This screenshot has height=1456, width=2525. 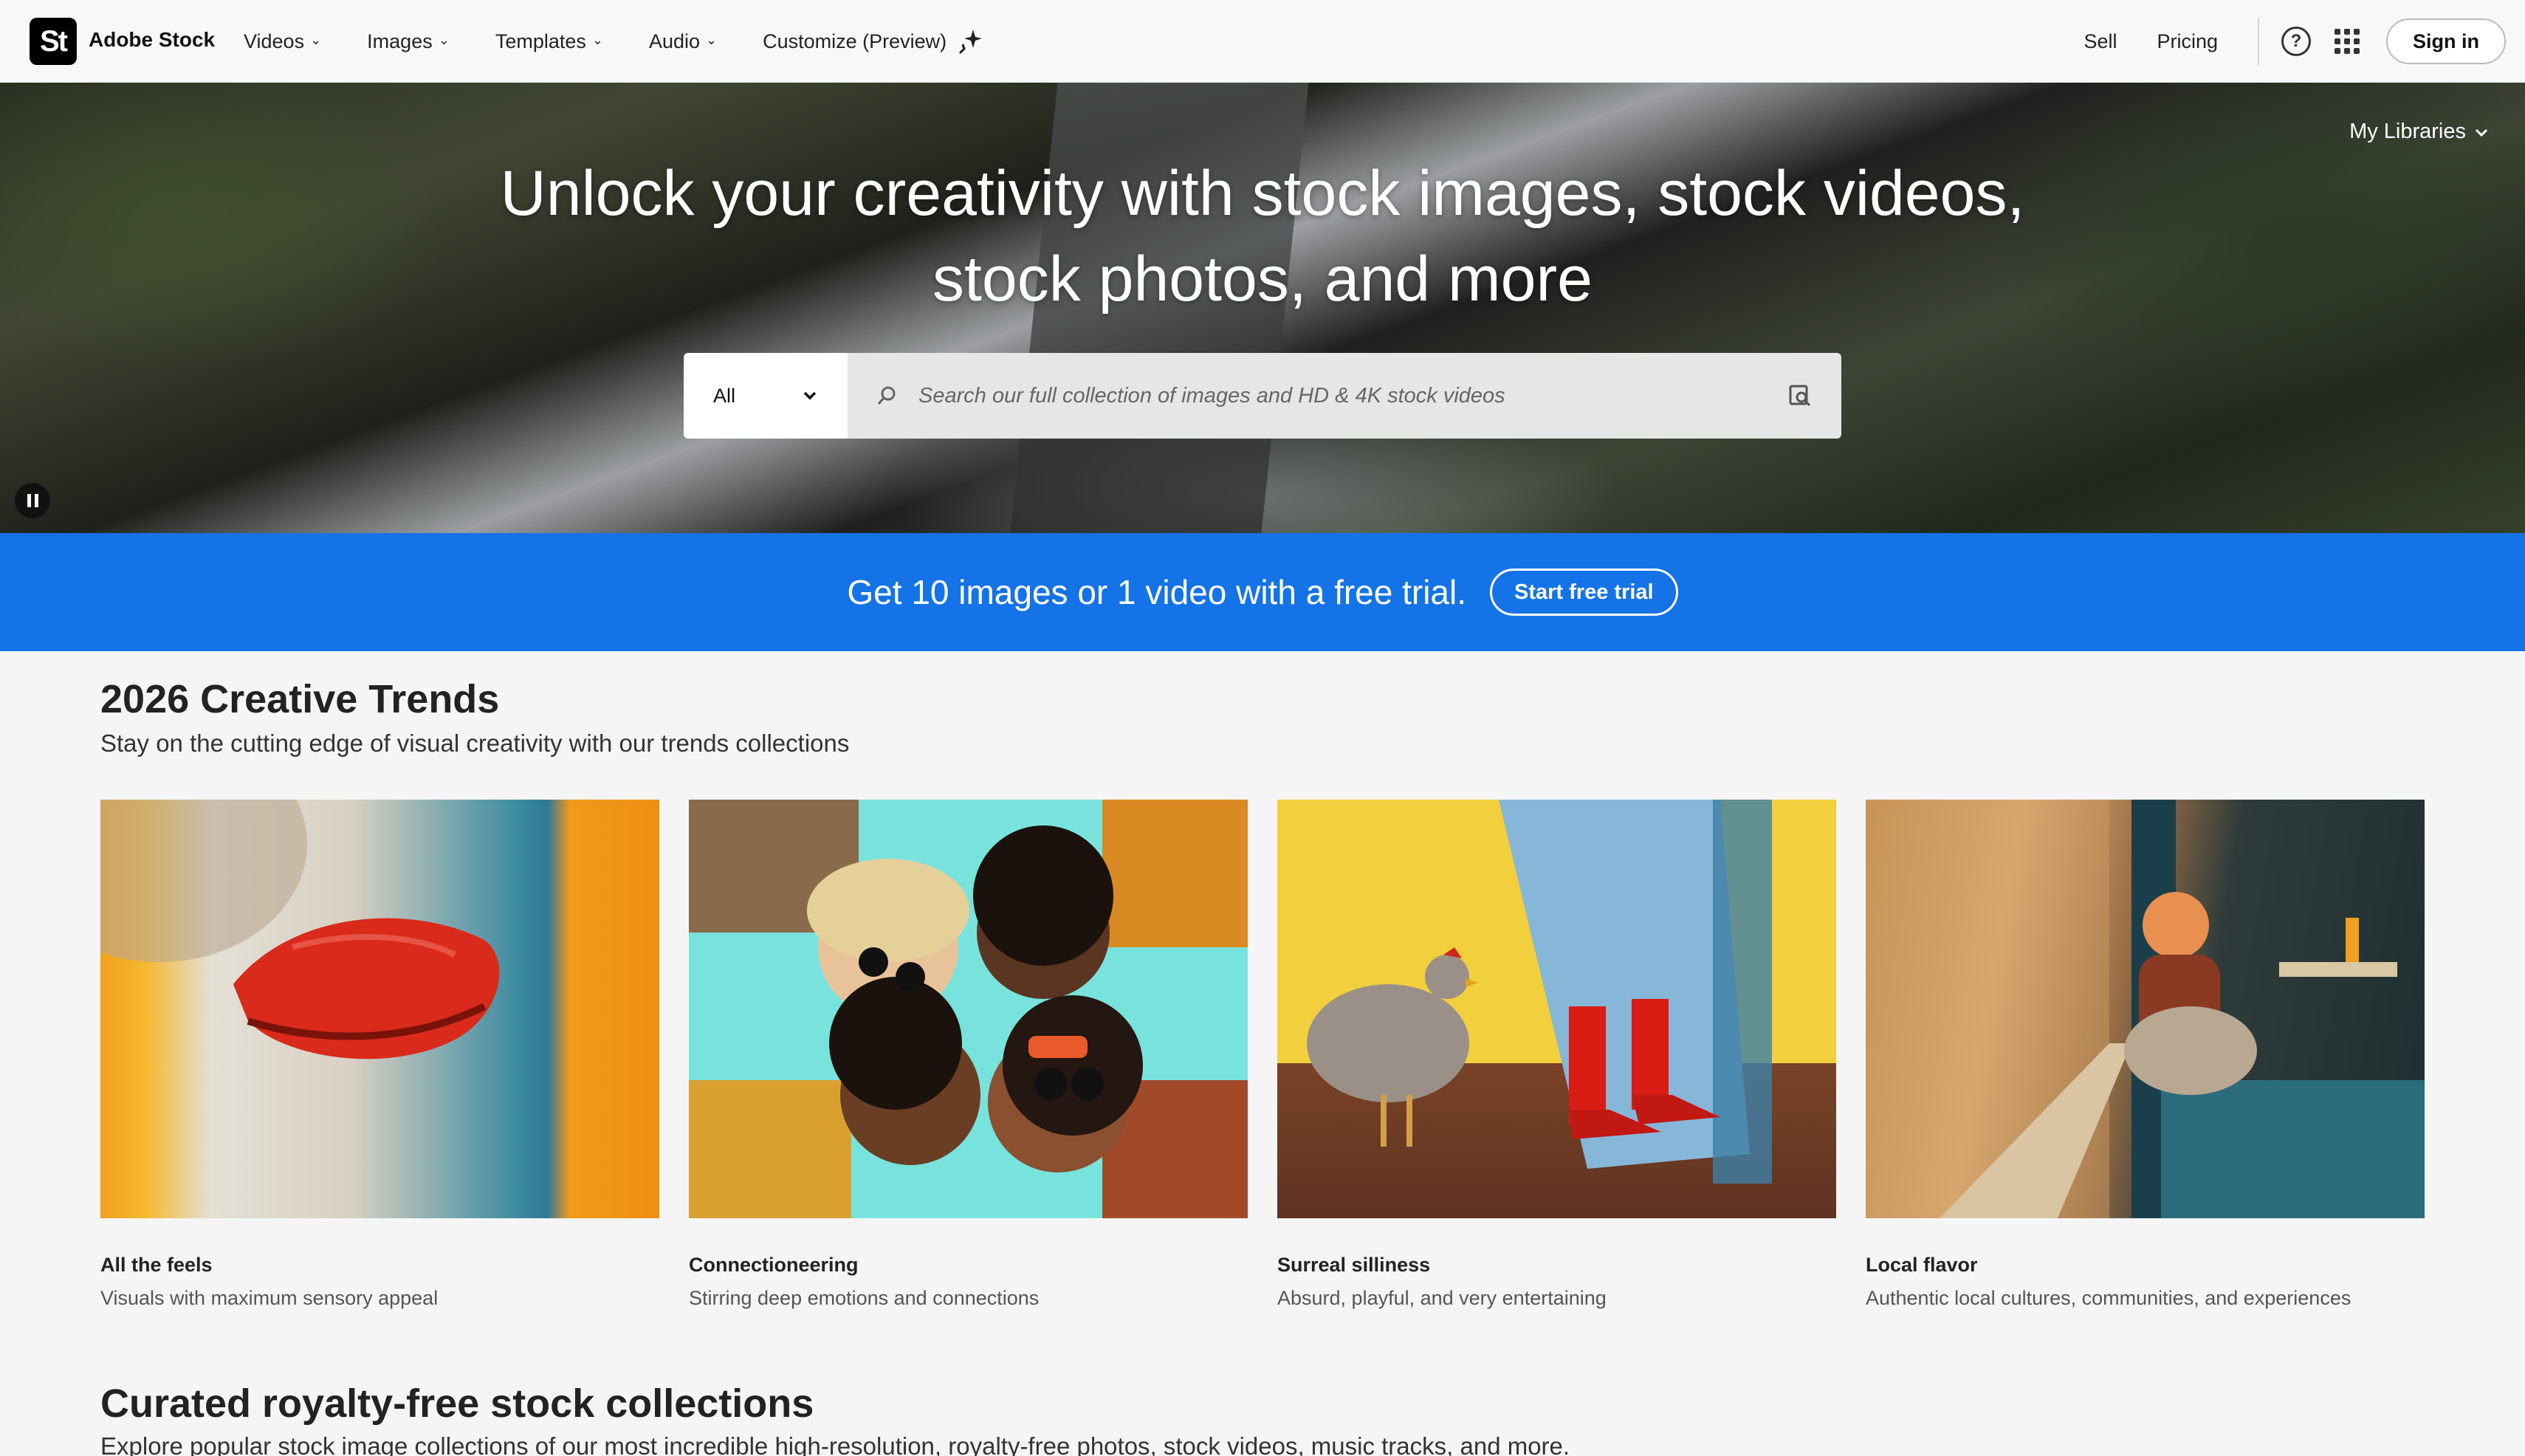 What do you see at coordinates (2348, 42) in the screenshot?
I see `apps-grid-icon` at bounding box center [2348, 42].